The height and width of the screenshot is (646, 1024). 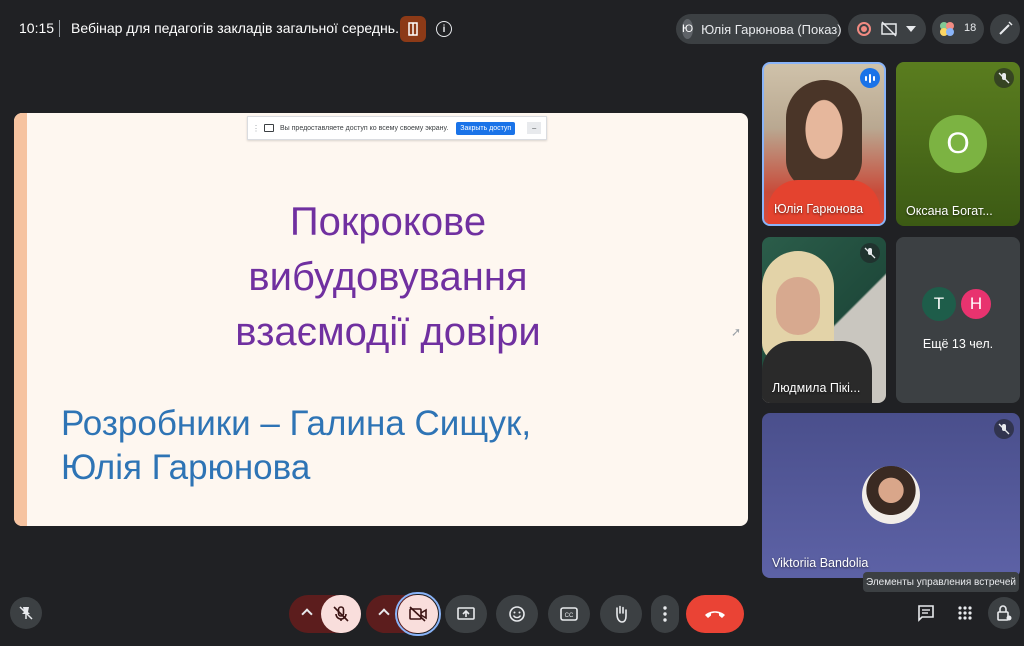 I want to click on present-screen-button, so click(x=466, y=614).